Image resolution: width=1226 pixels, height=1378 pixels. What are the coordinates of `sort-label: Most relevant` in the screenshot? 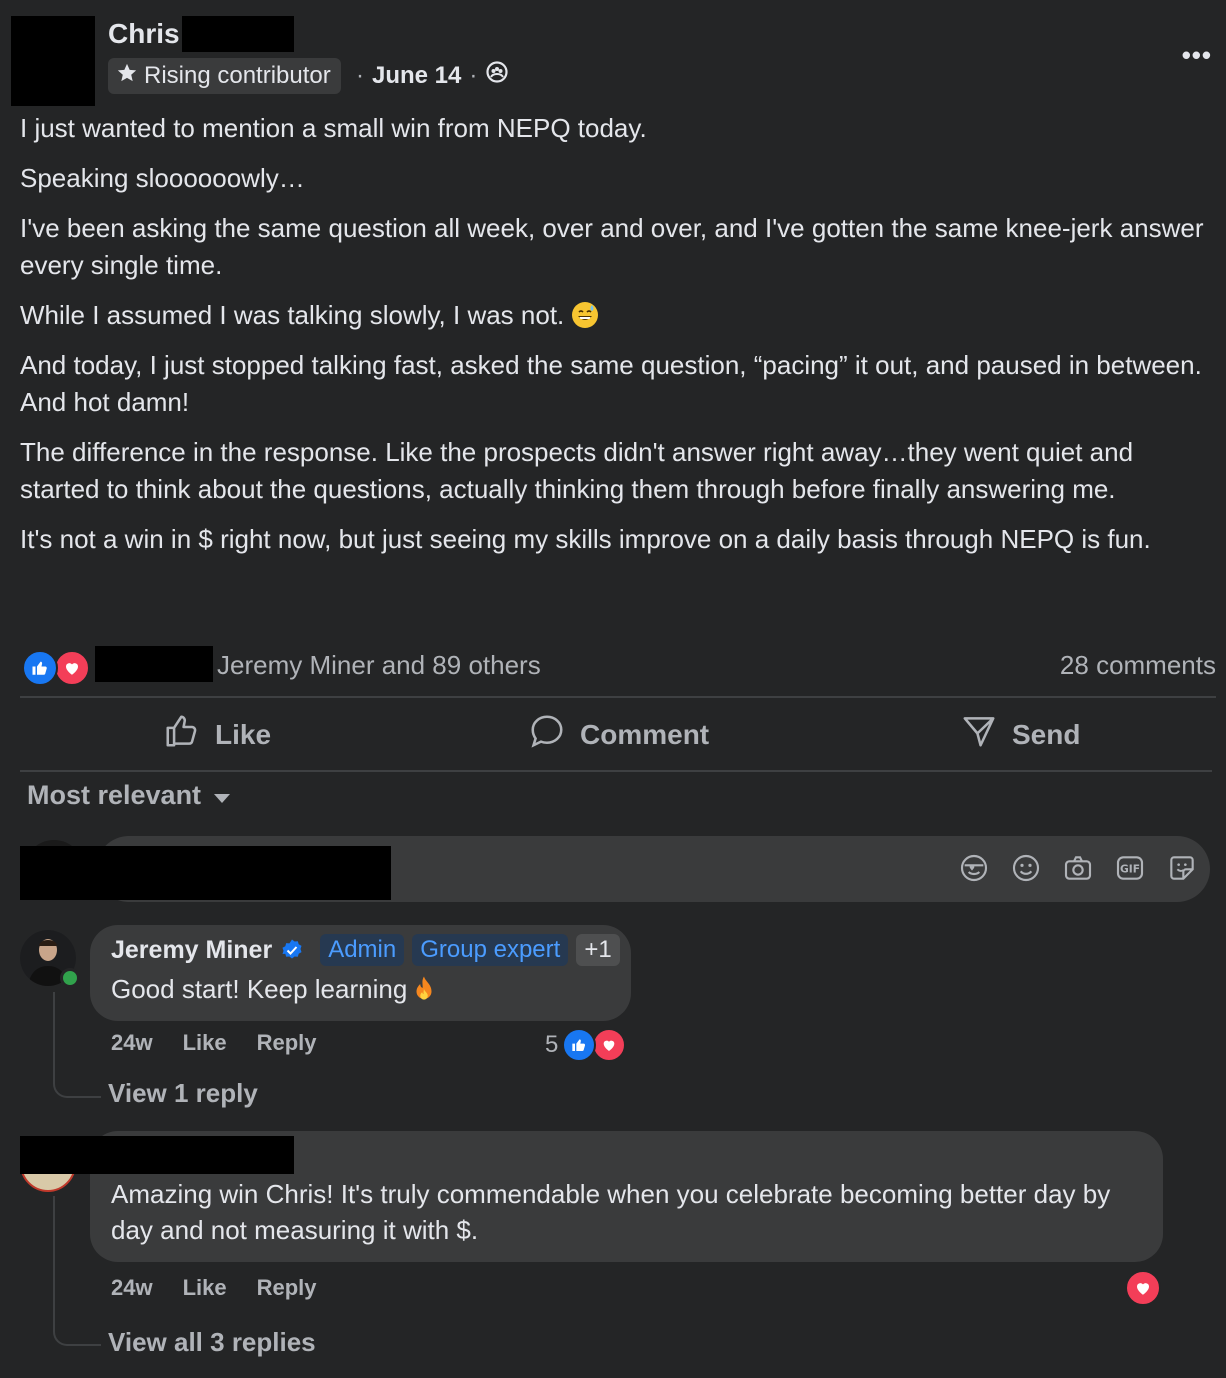 It's located at (114, 795).